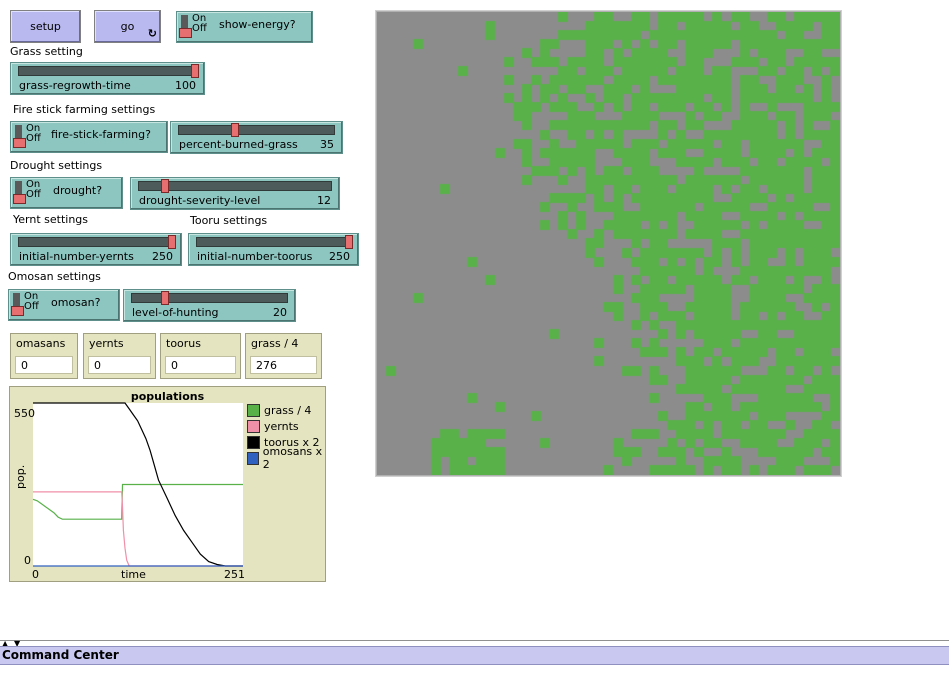 The height and width of the screenshot is (682, 949). I want to click on grass-monitor: grass / 4 276, so click(283, 356).